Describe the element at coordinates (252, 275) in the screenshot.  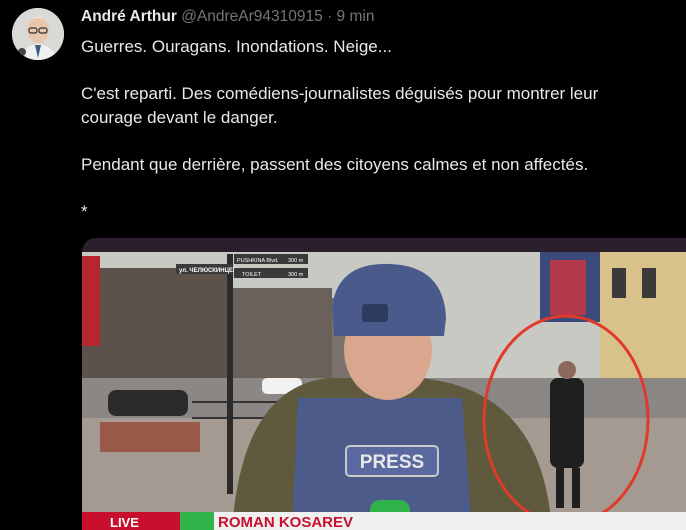
I see `street-sign-text: TOILET` at that location.